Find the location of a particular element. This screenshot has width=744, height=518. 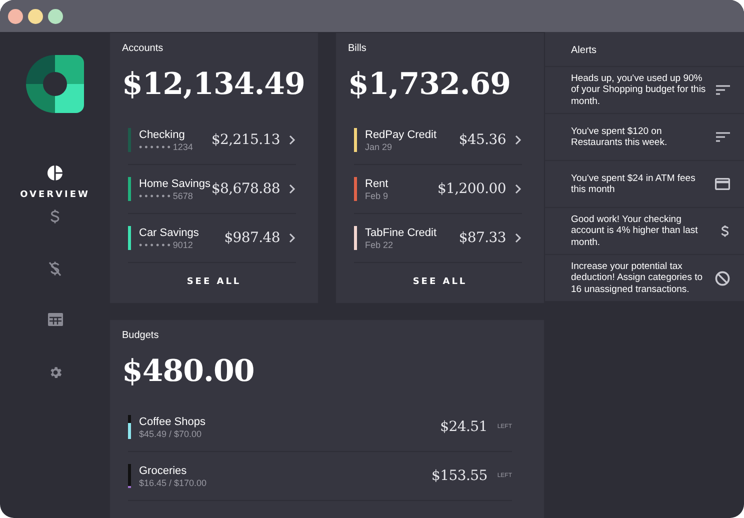

alert-row: Heads up, you've used up 90% of your Shopping budget for this month. is located at coordinates (644, 89).